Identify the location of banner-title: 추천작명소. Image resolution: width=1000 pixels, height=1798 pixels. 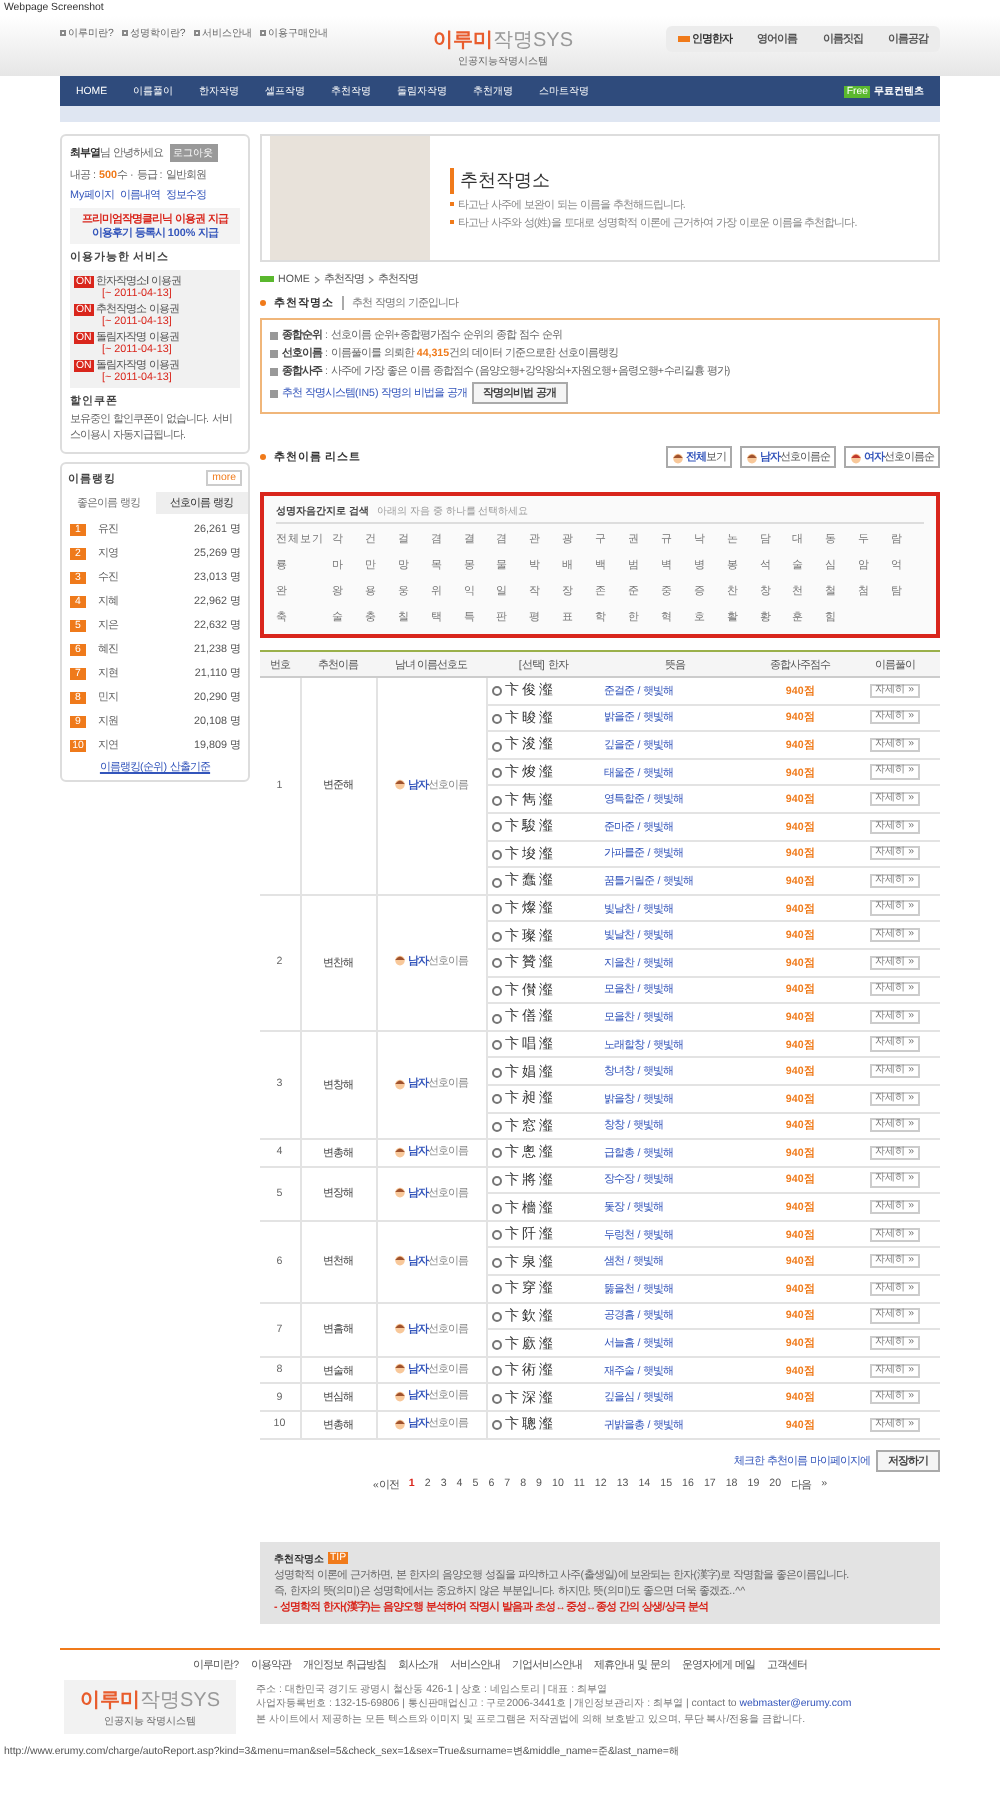
(654, 180).